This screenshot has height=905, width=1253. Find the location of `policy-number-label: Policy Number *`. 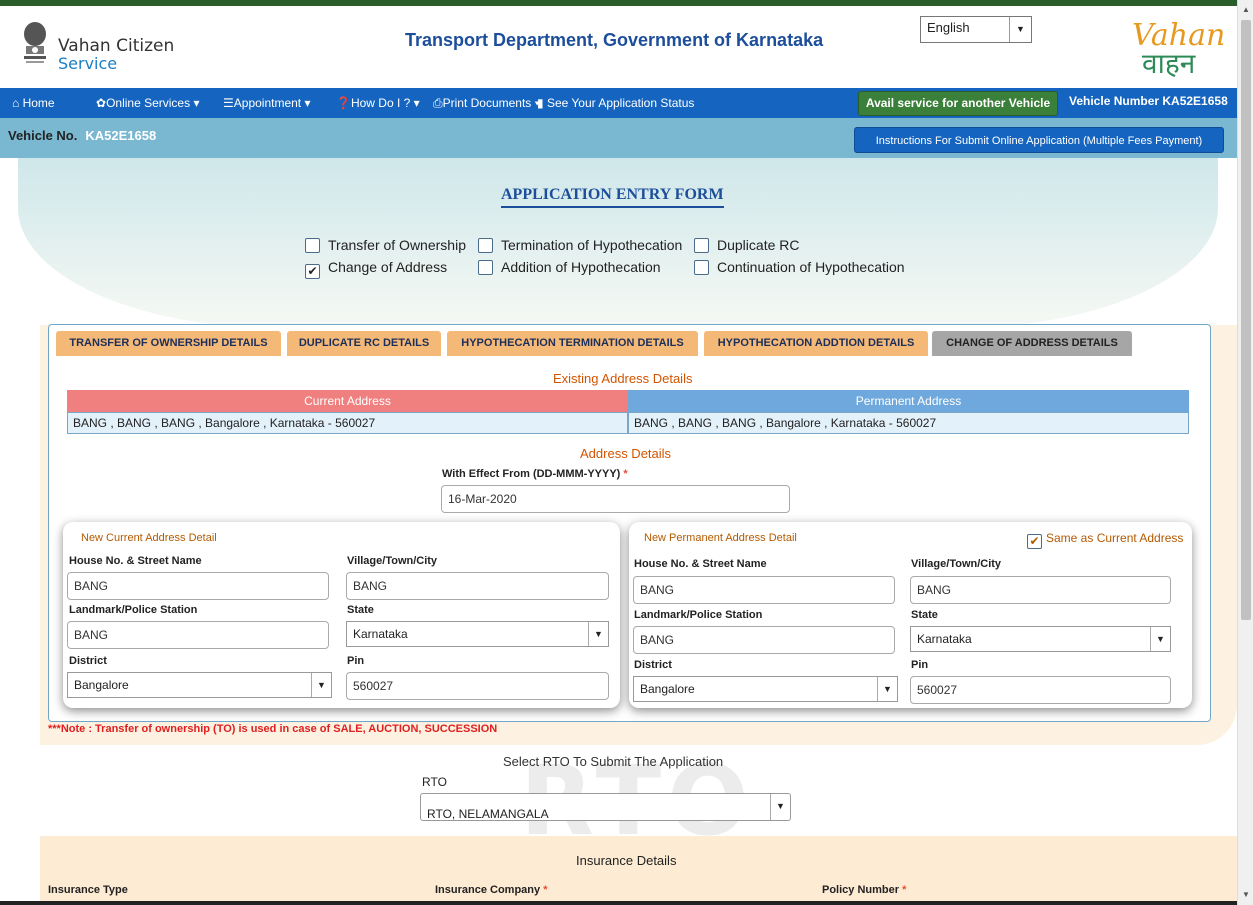

policy-number-label: Policy Number * is located at coordinates (864, 890).